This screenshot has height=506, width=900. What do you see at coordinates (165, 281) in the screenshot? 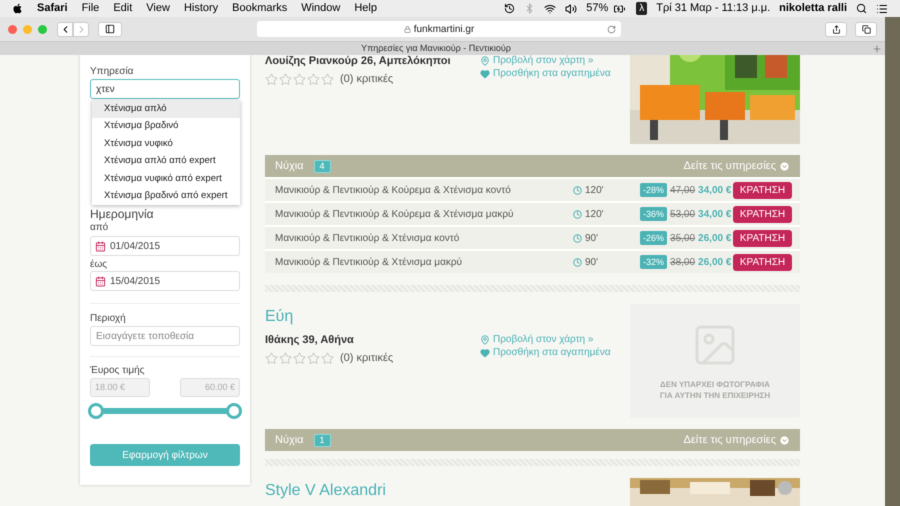
I see `date-field: 15/04/2015` at bounding box center [165, 281].